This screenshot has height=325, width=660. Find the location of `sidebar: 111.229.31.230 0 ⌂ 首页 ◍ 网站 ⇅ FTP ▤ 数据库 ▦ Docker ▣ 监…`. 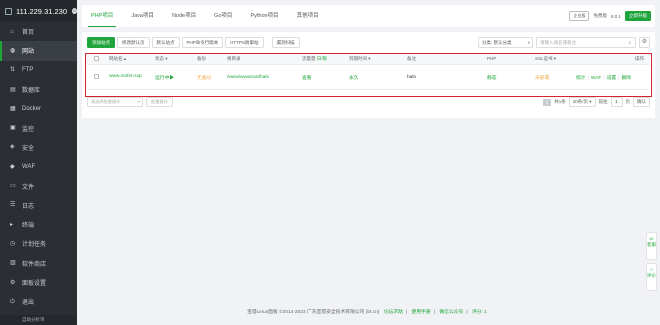

sidebar: 111.229.31.230 0 ⌂ 首页 ◍ 网站 ⇅ FTP ▤ 数据库 ▦ Docker ▣ 监… is located at coordinates (38, 162).